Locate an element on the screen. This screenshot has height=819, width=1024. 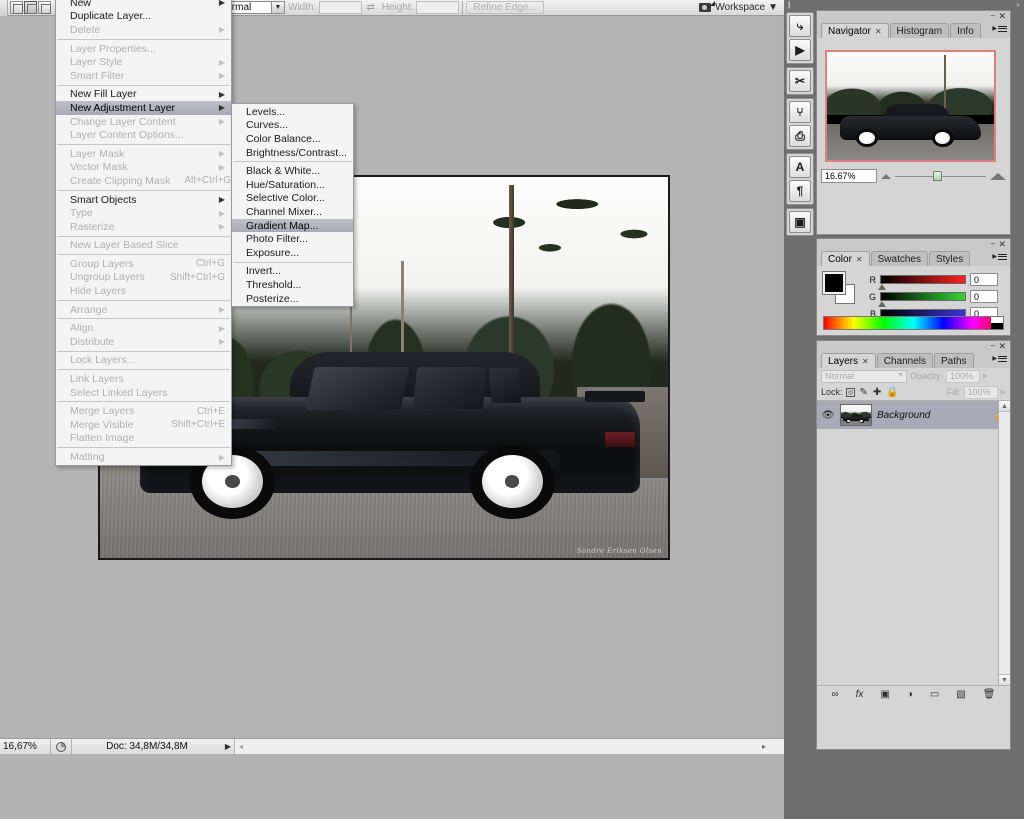
tab-histogram: Histogram is located at coordinates (919, 30).